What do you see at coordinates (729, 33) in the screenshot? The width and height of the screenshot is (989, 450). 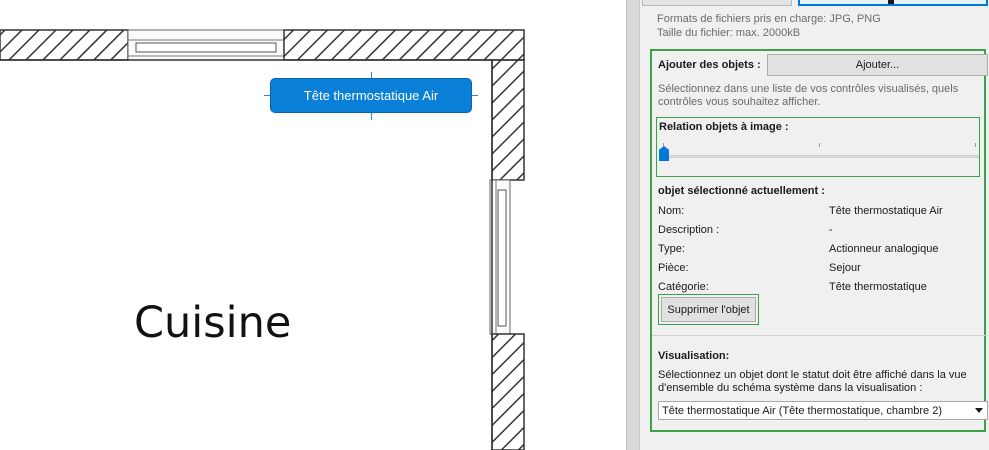 I see `file-size-line: Taille du fichier: max. 2000kB` at bounding box center [729, 33].